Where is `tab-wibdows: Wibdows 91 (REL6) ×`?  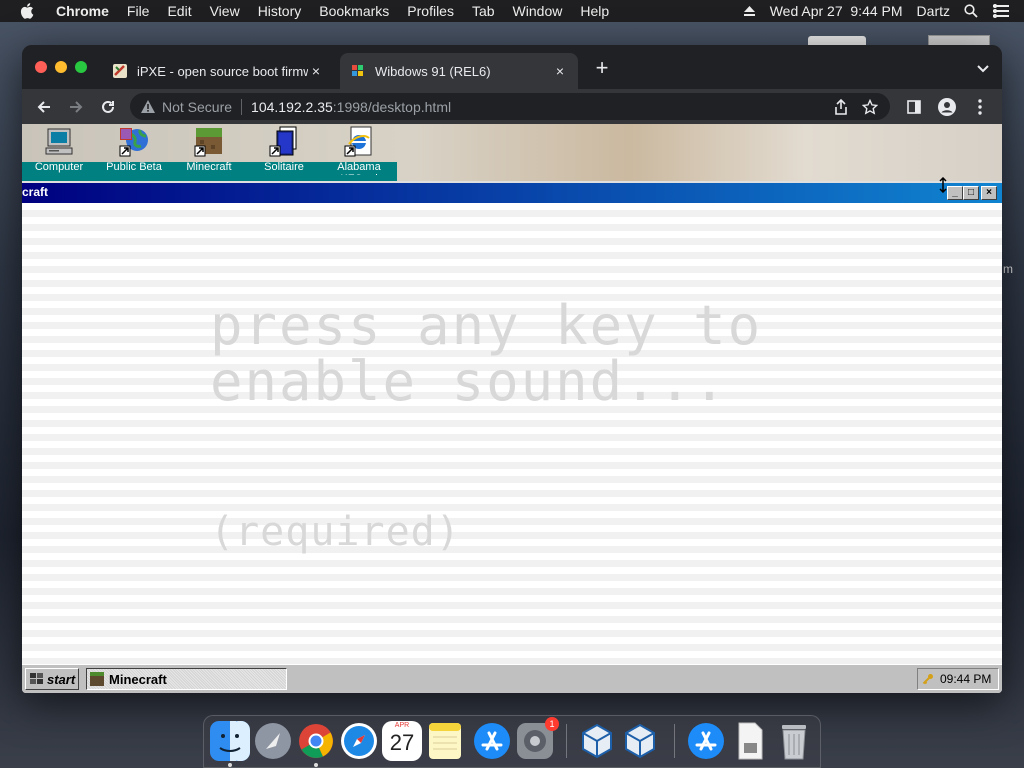
tab-wibdows: Wibdows 91 (REL6) × is located at coordinates (459, 71).